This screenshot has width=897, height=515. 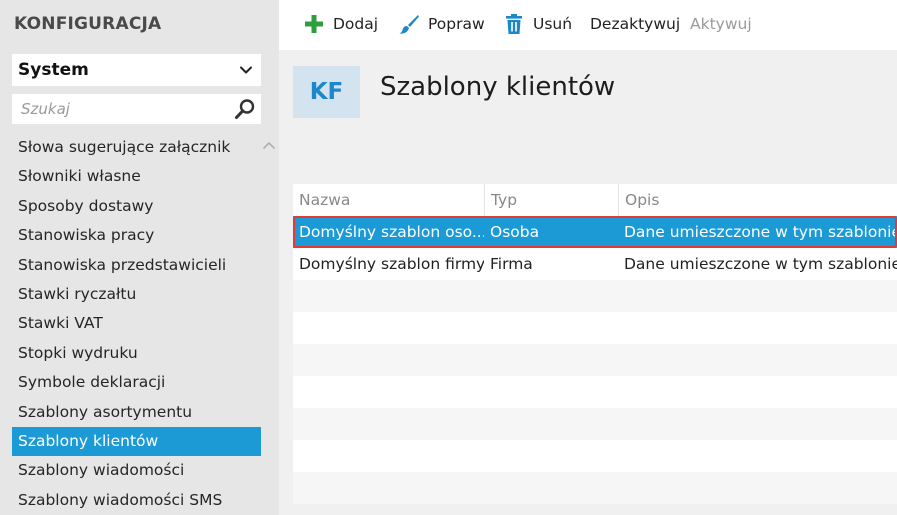 I want to click on search-box, so click(x=136, y=109).